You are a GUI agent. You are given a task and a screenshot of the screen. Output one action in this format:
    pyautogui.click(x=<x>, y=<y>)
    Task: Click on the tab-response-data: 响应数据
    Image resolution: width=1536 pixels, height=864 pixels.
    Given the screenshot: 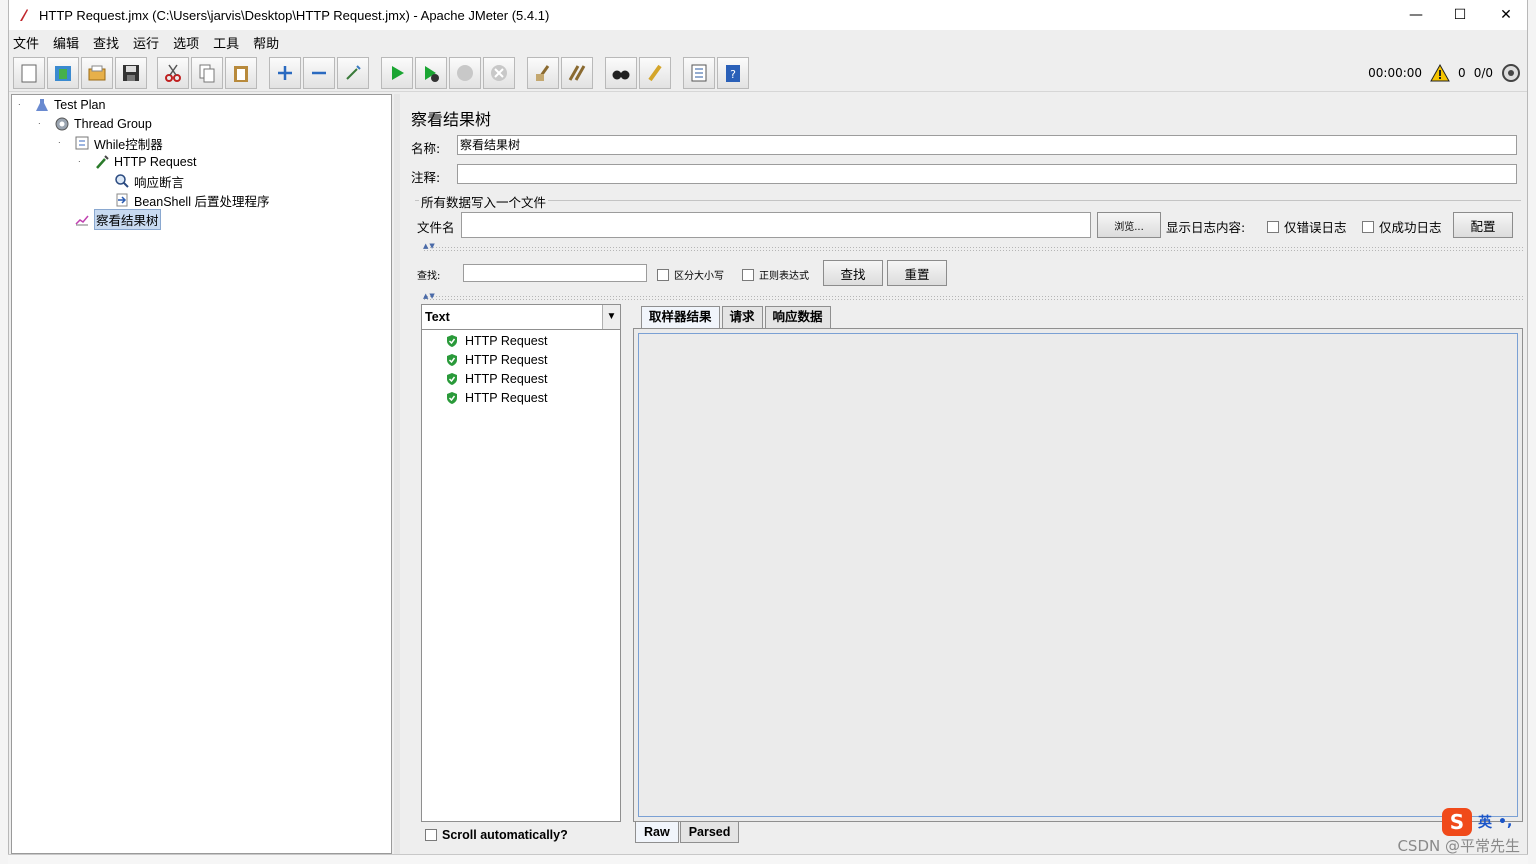 What is the action you would take?
    pyautogui.click(x=797, y=317)
    